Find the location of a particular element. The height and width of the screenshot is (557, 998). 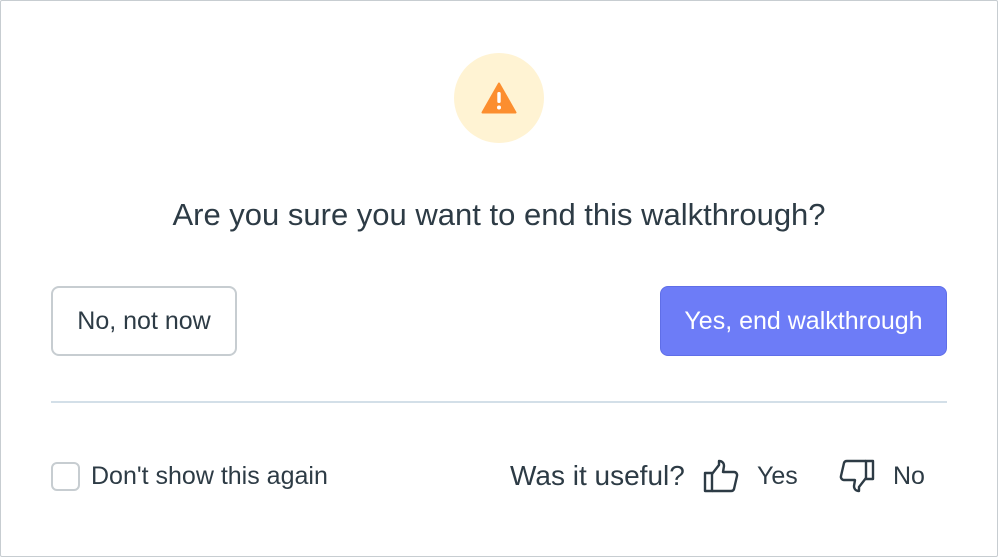

dont-show-again-label: Don't show this again is located at coordinates (209, 475).